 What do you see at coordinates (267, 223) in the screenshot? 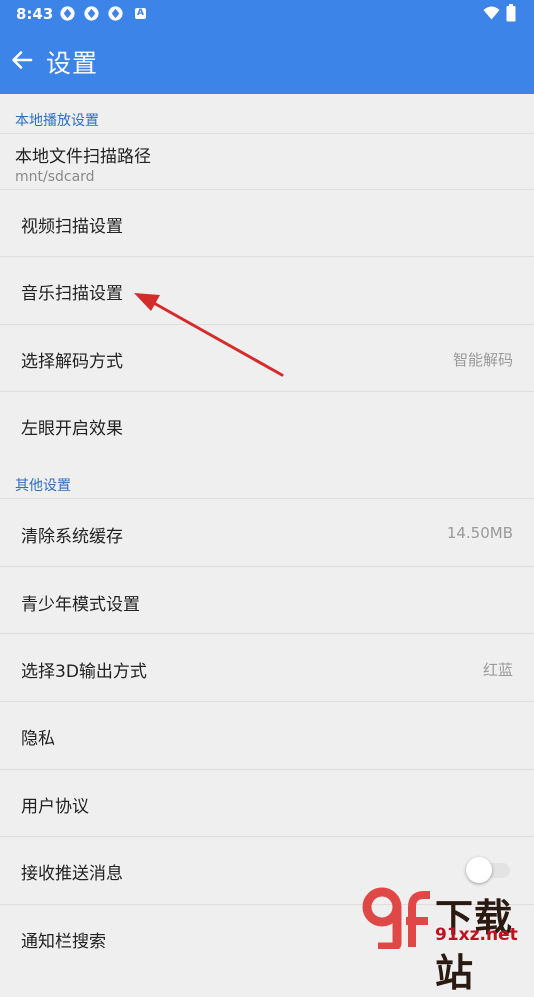
I see `list-item-video-scan: 视频扫描设置` at bounding box center [267, 223].